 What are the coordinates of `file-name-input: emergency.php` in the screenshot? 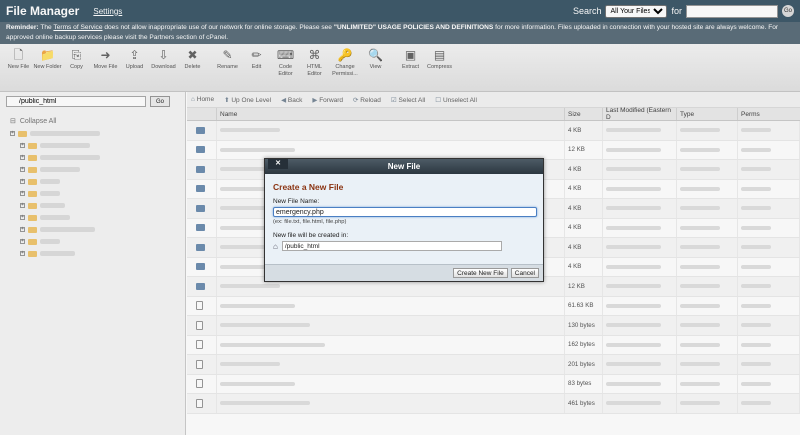 It's located at (405, 212).